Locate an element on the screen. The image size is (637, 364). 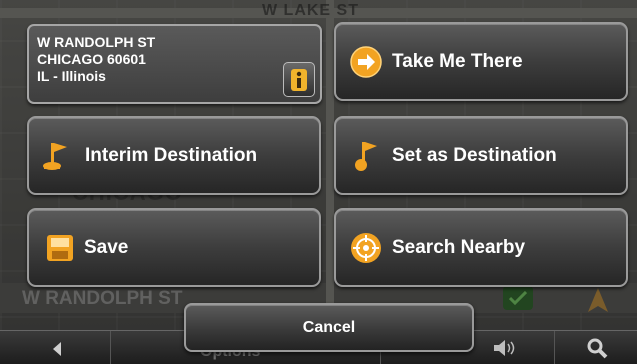
address-state: IL - Illinois is located at coordinates (71, 76).